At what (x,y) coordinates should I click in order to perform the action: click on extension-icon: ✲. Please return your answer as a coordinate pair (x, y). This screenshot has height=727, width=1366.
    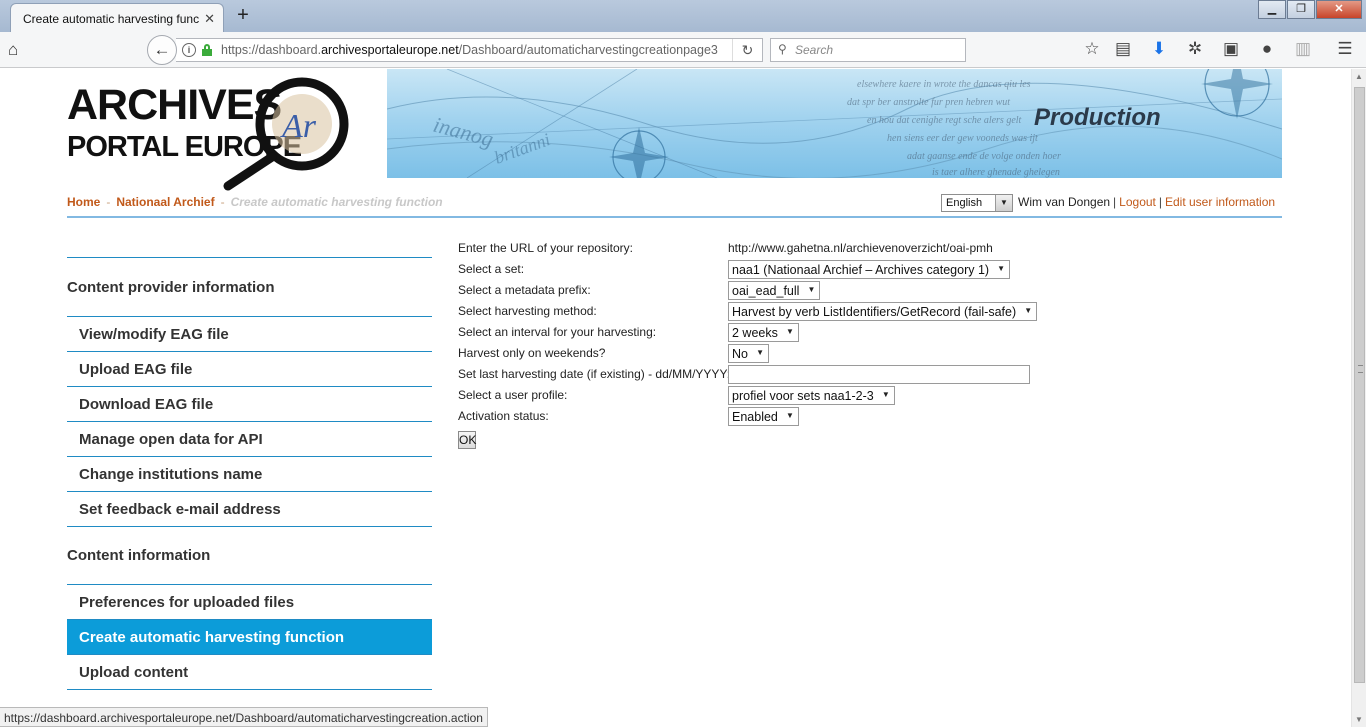
    Looking at the image, I should click on (1195, 49).